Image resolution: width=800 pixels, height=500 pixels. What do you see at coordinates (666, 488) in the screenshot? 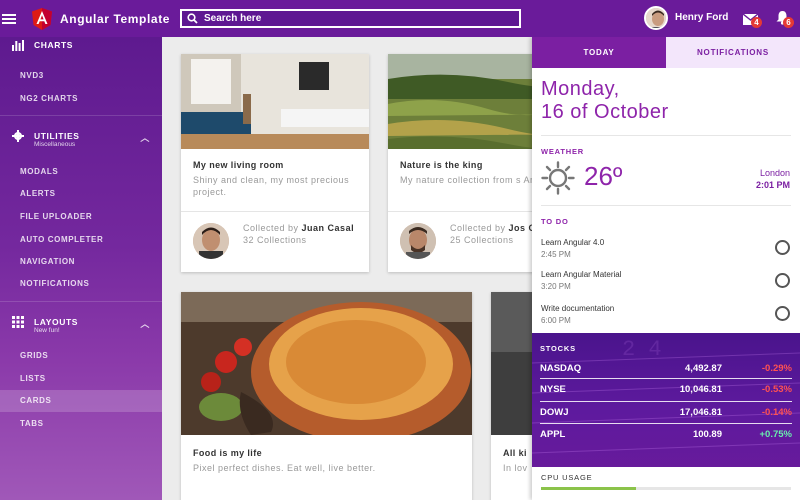
I see `cpu-progress-bar` at bounding box center [666, 488].